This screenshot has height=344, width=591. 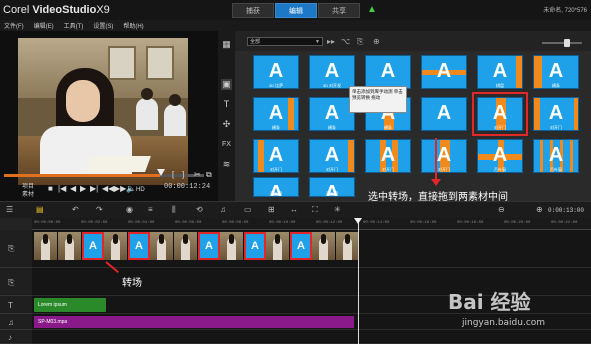 What do you see at coordinates (75, 210) in the screenshot?
I see `undo-icon: ↶` at bounding box center [75, 210].